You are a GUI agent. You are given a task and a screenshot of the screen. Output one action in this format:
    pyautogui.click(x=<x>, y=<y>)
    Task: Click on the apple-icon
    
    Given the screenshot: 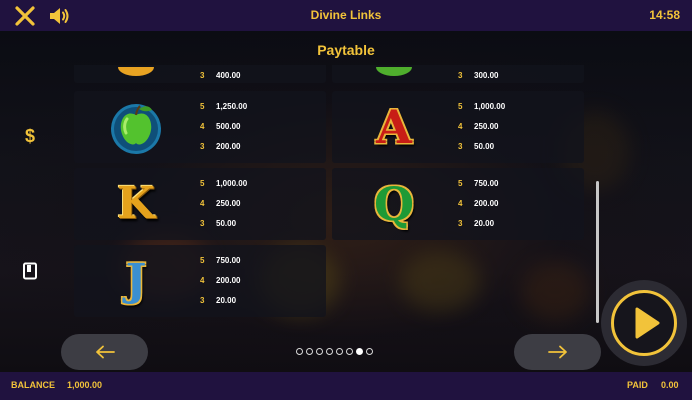 What is the action you would take?
    pyautogui.click(x=136, y=129)
    